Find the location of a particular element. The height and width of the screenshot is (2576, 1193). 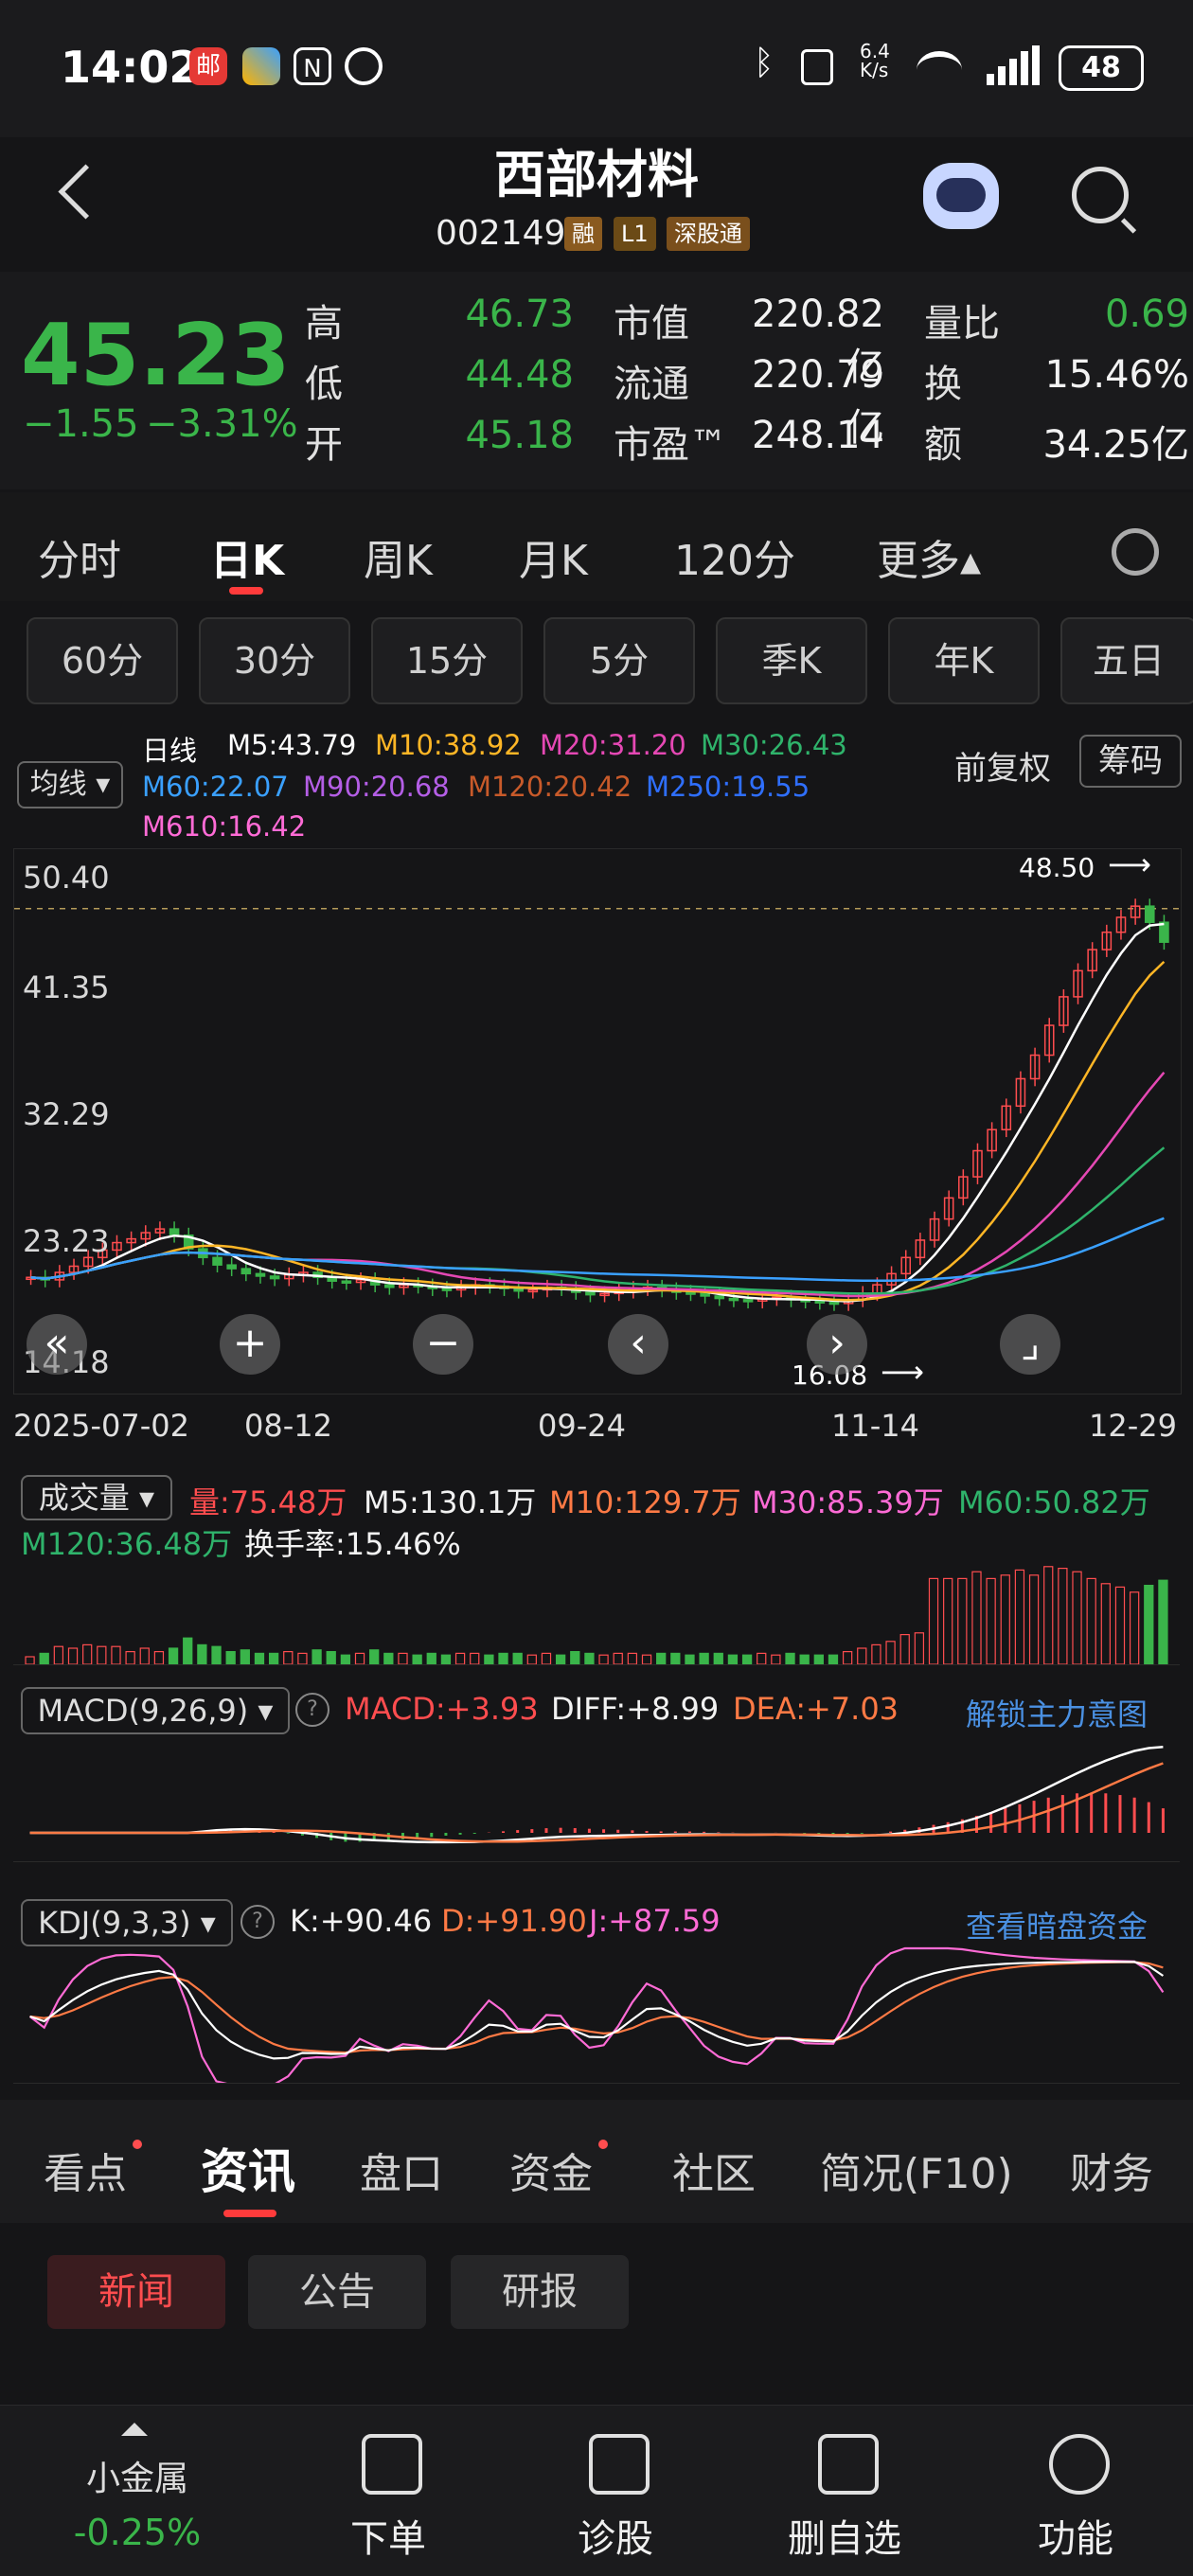

zoom-in-icon: + is located at coordinates (250, 1345).